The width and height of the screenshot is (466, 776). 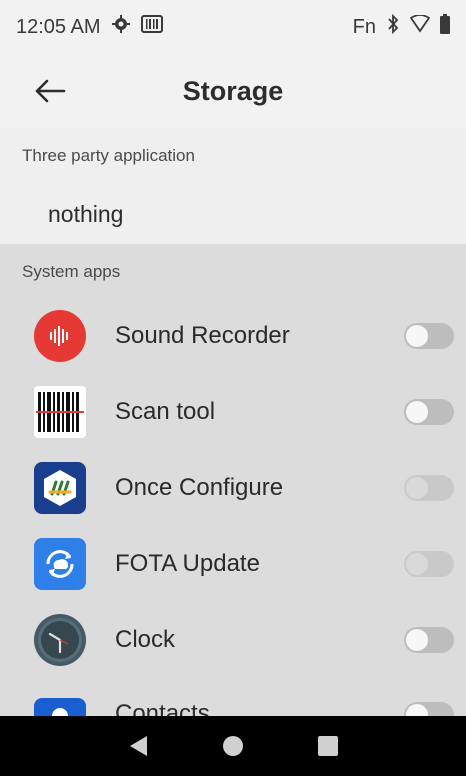 I want to click on fn-indicator: Fn, so click(x=364, y=26).